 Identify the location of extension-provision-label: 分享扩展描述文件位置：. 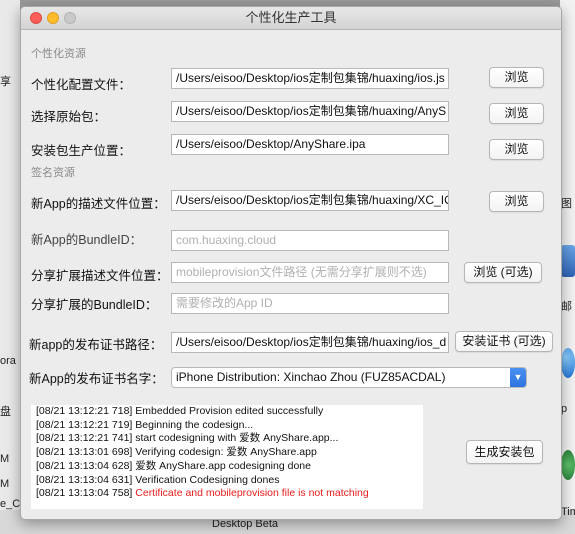
(100, 276).